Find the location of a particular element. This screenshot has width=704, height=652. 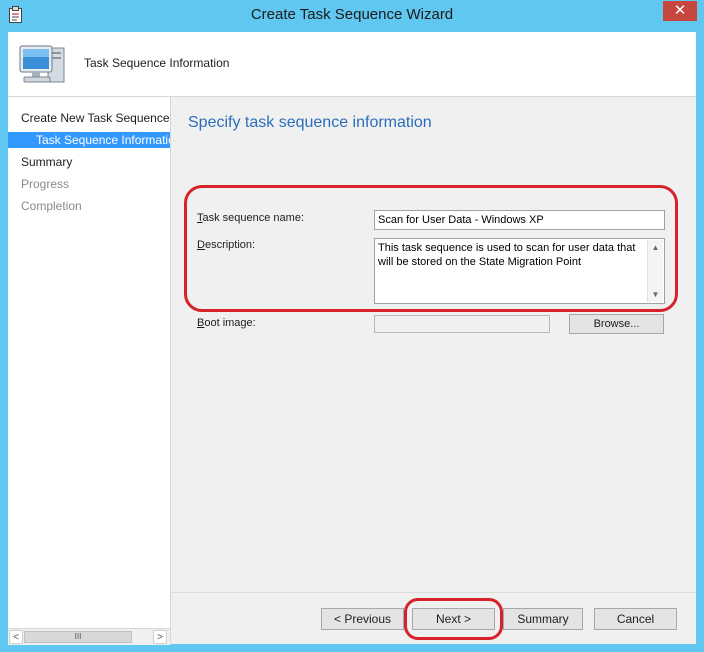

footer-divider is located at coordinates (433, 592).